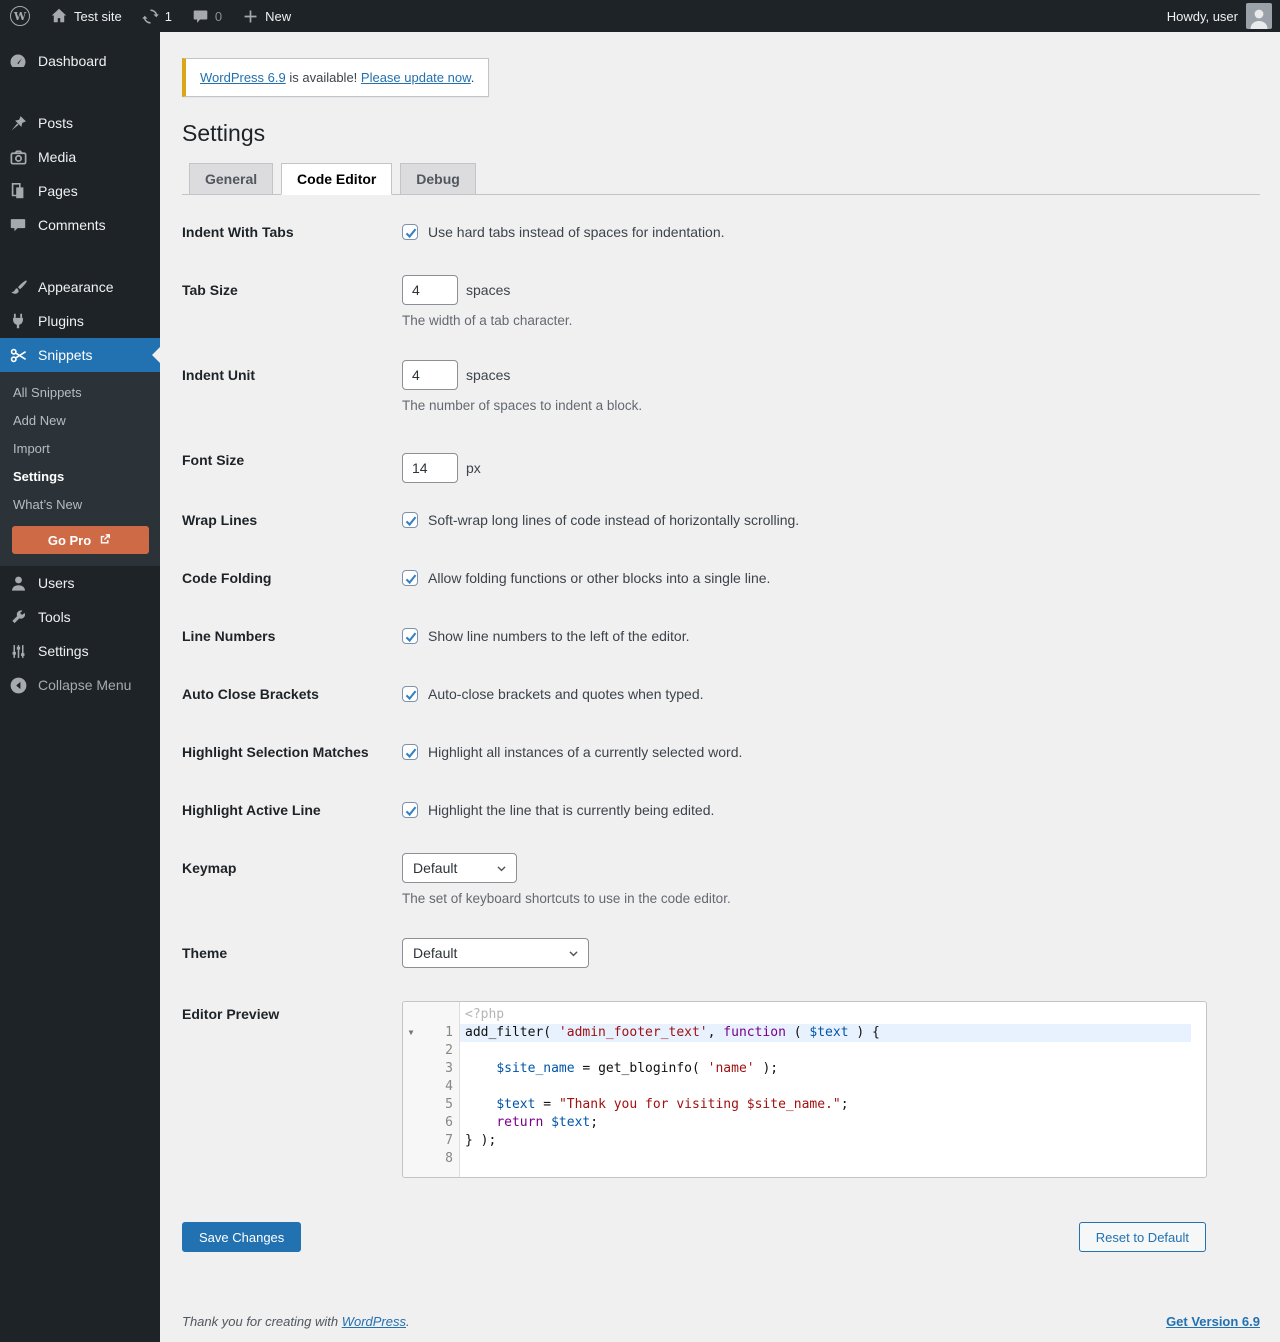  I want to click on submenu-item-whats-new: What’s New, so click(80, 504).